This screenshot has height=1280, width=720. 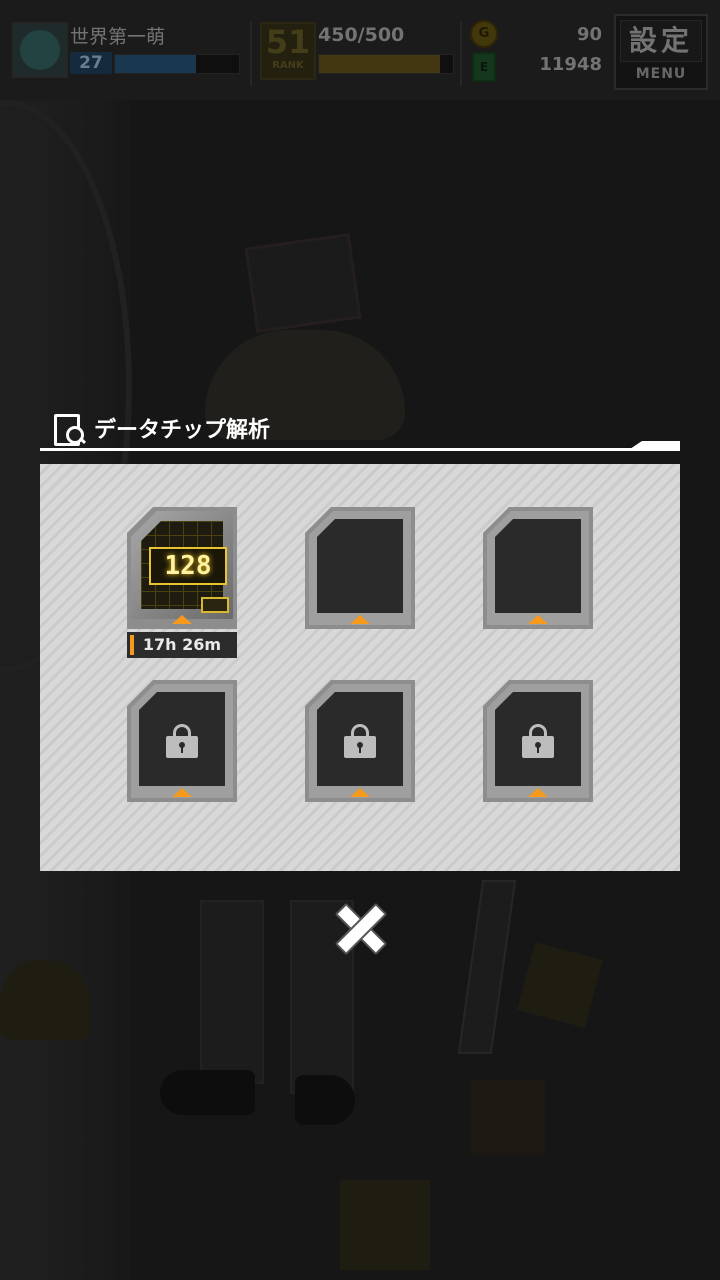 I want to click on modal-header: データチップ解析, so click(x=161, y=428).